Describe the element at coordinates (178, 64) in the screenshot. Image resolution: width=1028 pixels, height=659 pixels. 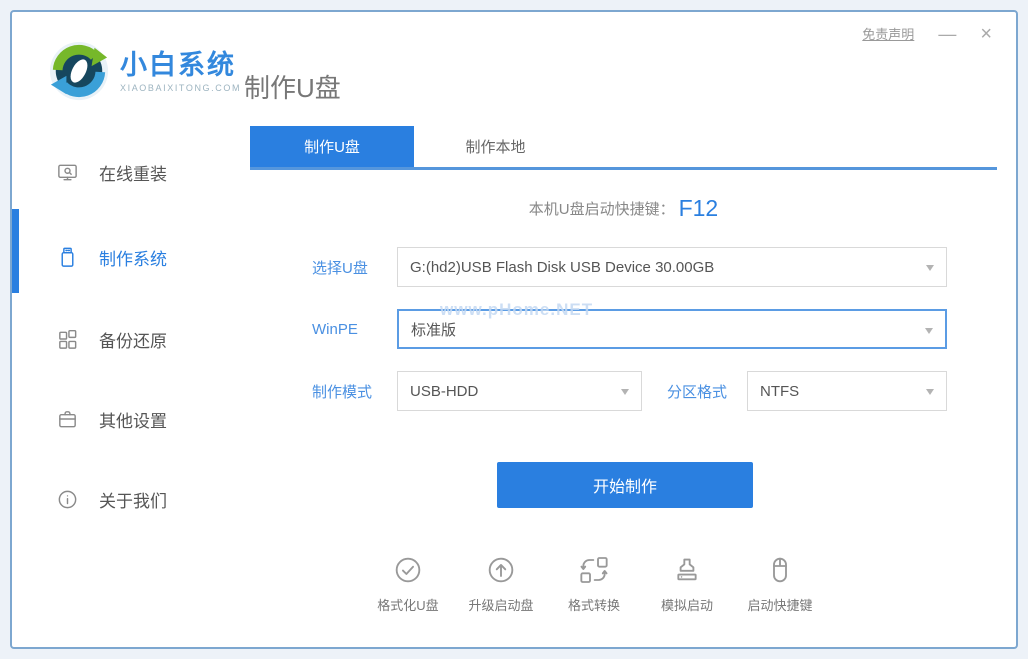
I see `brand-name: 小白系统` at that location.